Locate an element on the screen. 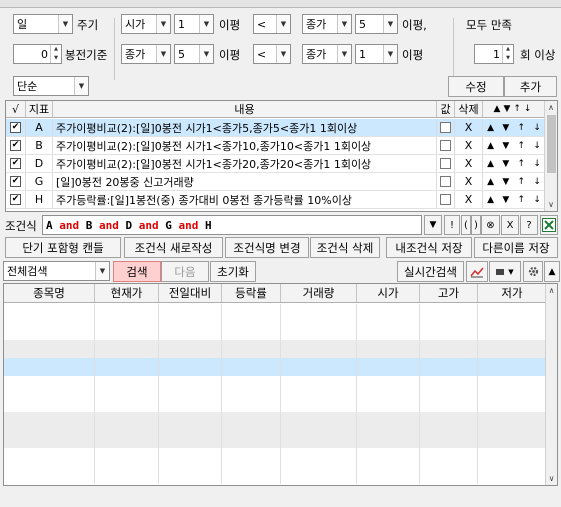  display-mode-select: ▼ is located at coordinates (505, 271).